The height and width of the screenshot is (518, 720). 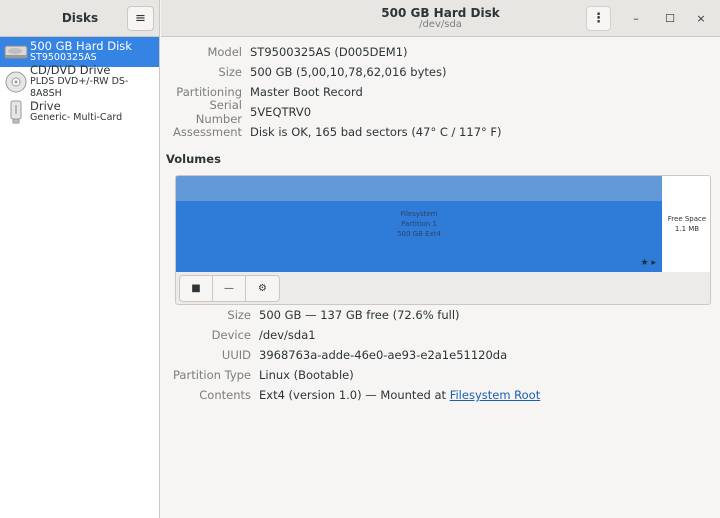 What do you see at coordinates (224, 52) in the screenshot?
I see `prop-label: Model` at bounding box center [224, 52].